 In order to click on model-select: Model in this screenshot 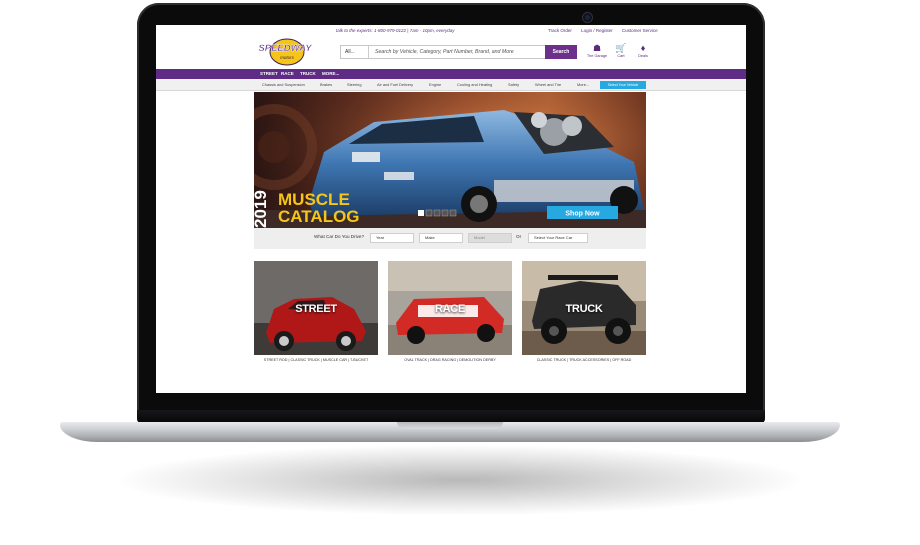, I will do `click(490, 238)`.